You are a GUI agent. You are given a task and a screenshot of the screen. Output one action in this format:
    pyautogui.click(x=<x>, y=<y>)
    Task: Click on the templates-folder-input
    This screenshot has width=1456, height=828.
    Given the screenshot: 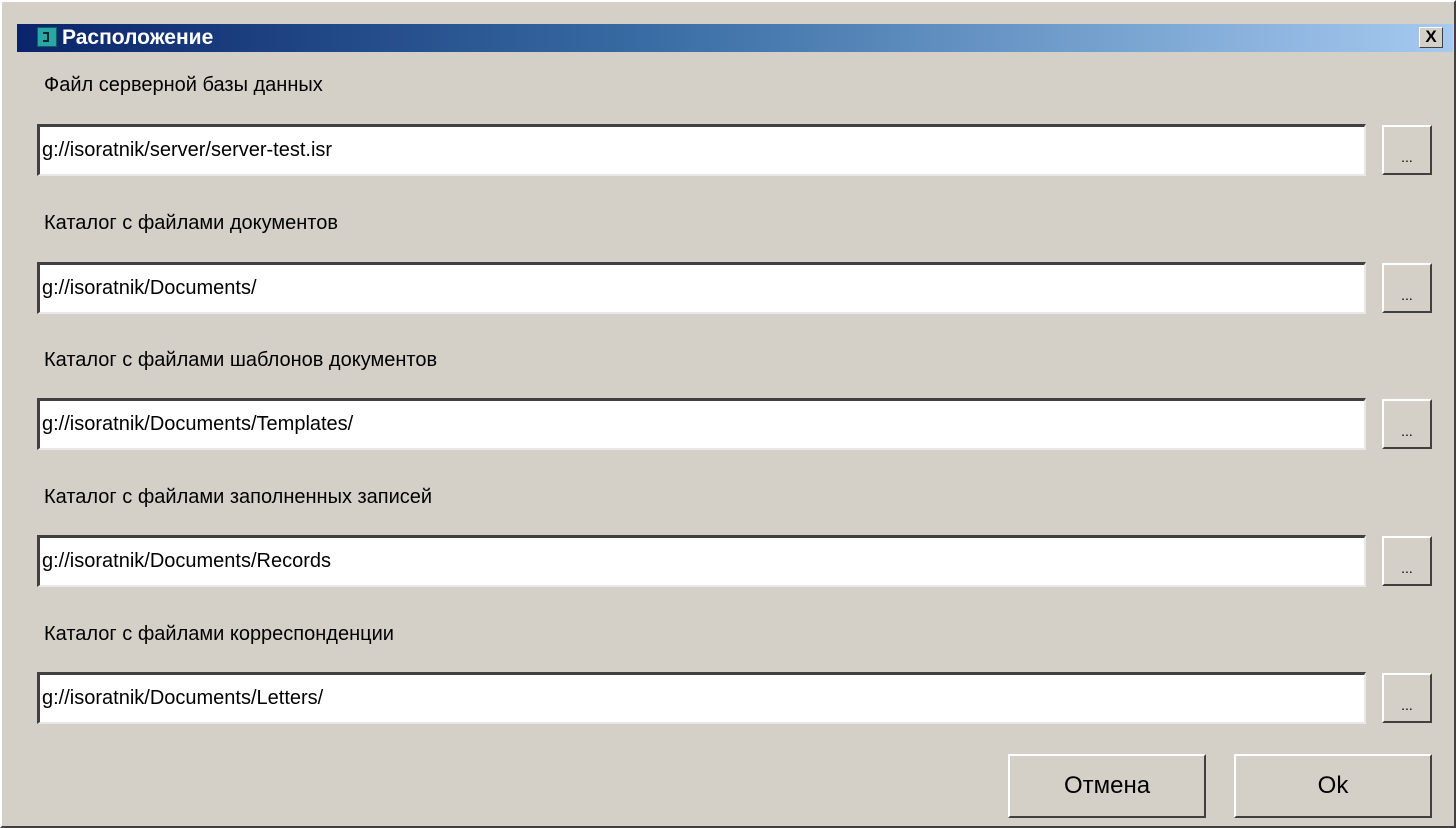 What is the action you would take?
    pyautogui.click(x=701, y=424)
    